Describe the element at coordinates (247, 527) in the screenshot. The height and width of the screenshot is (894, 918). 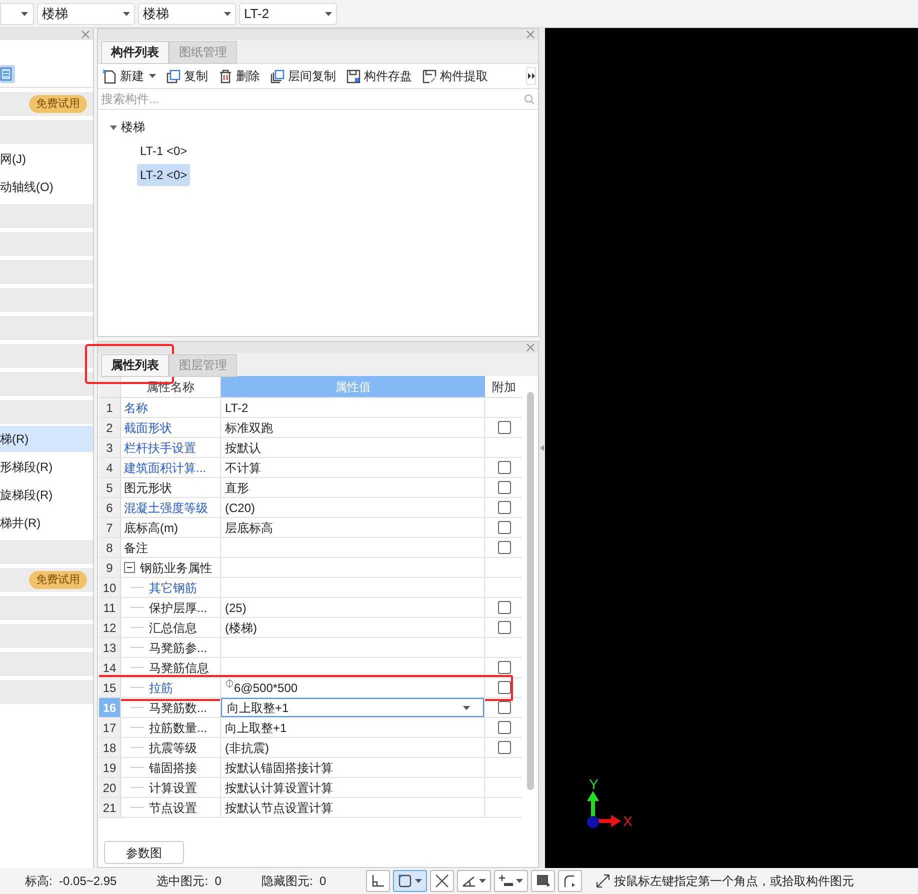
I see `property-value: 层底标高` at that location.